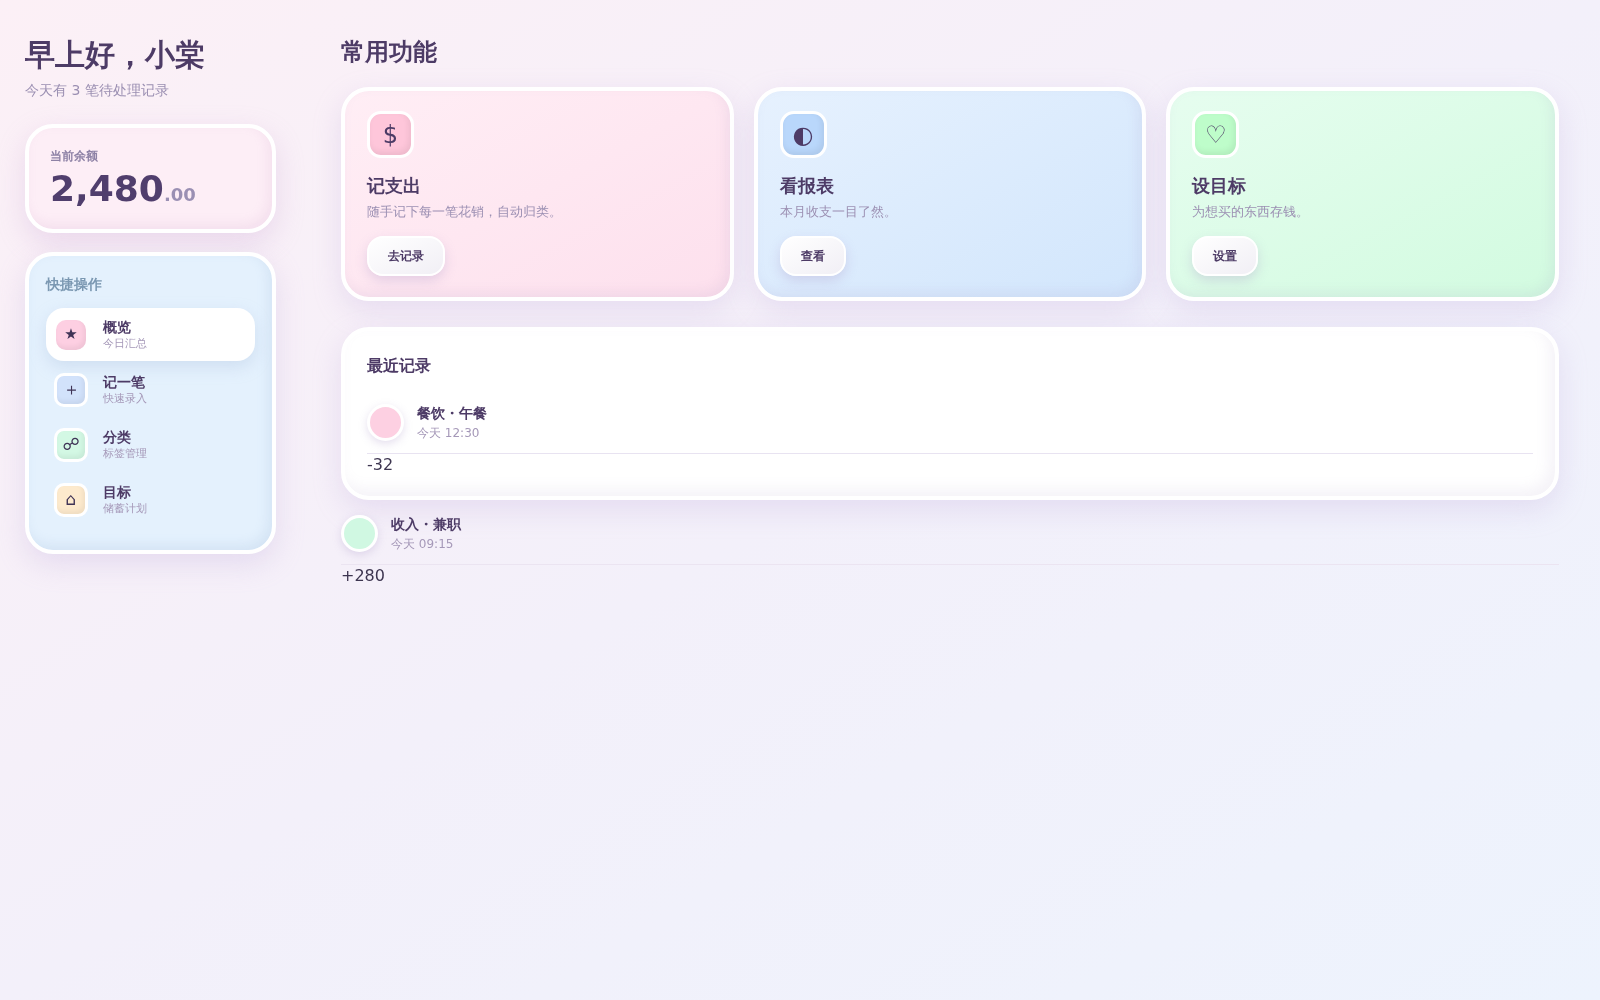  I want to click on quick-actions-title: 快捷操作, so click(74, 284).